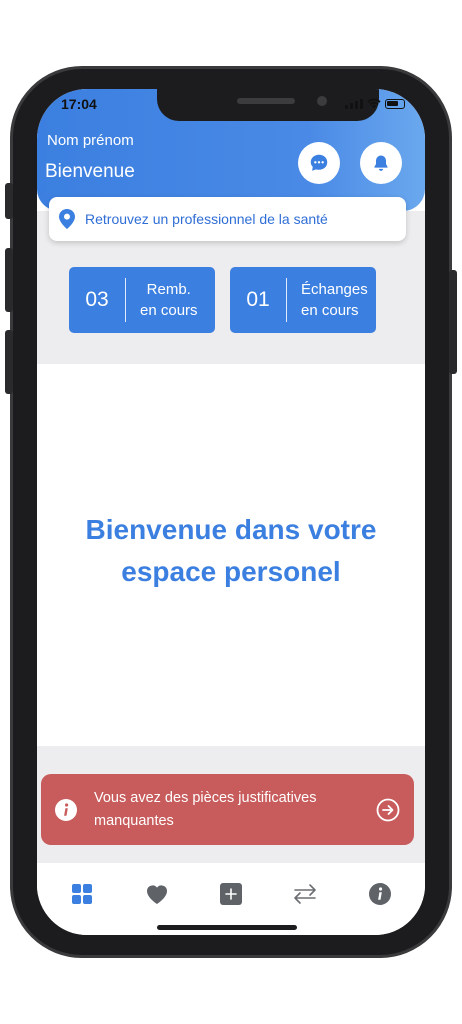 This screenshot has height=1024, width=462. I want to click on battery-icon, so click(395, 103).